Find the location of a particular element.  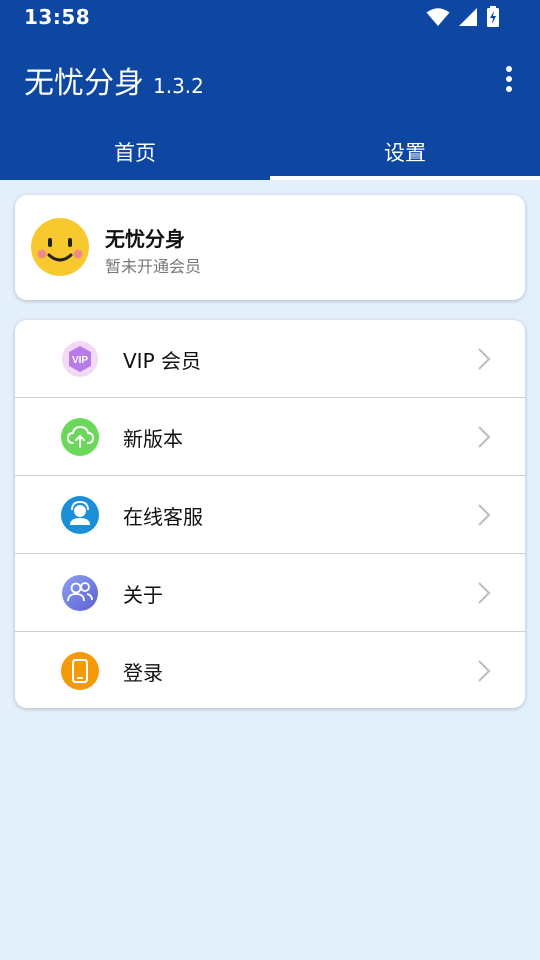

title-row: 无忧分身 1.3.2 is located at coordinates (114, 80).